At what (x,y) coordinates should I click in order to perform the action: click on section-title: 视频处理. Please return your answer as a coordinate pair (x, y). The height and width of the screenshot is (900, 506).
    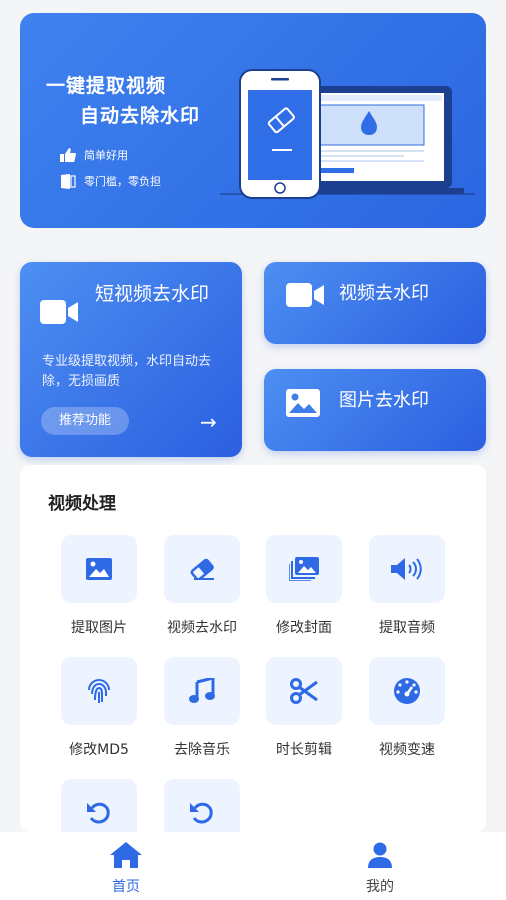
    Looking at the image, I should click on (82, 504).